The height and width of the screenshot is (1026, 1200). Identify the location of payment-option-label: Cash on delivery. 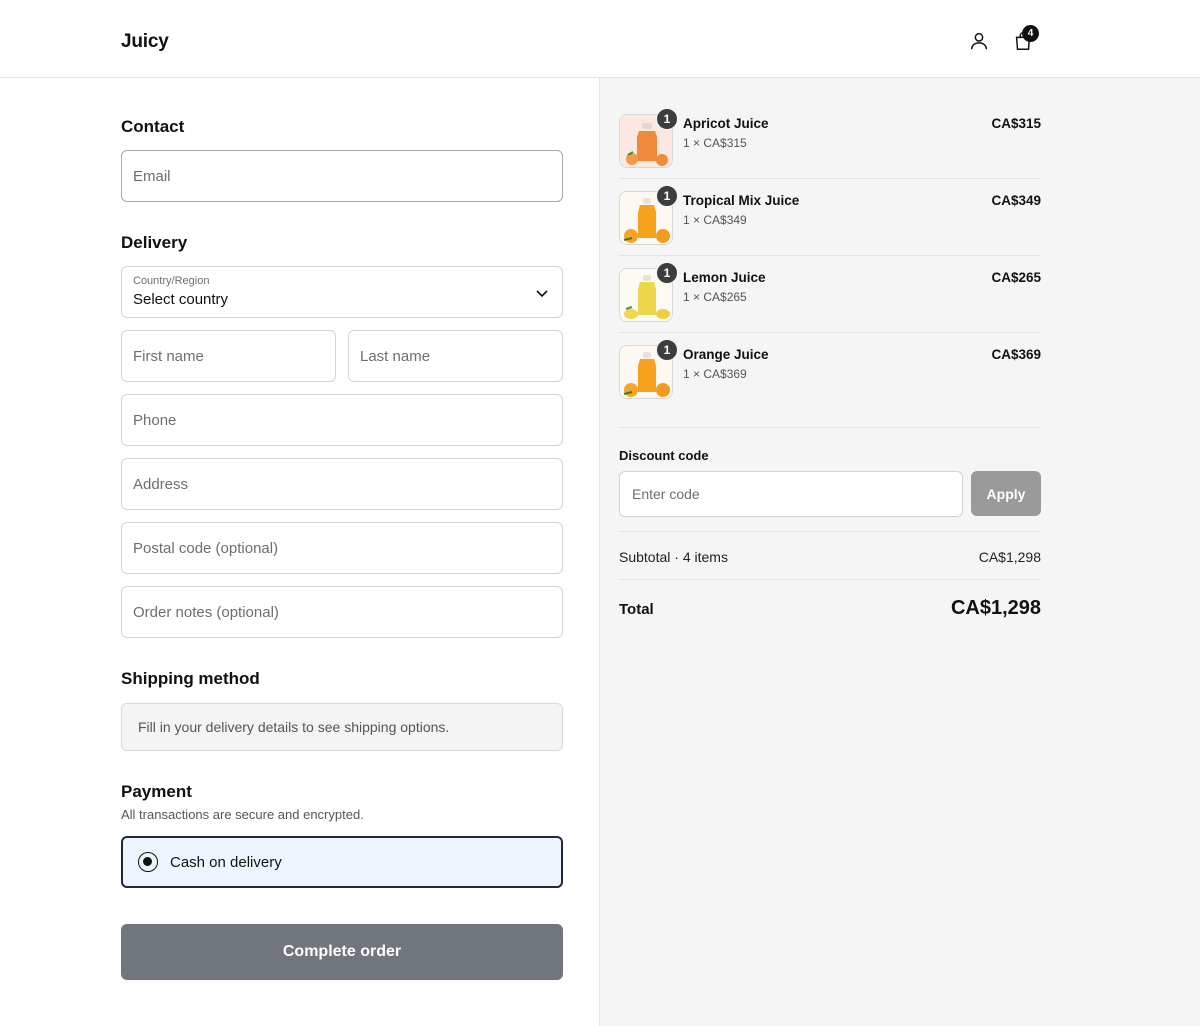
(226, 862).